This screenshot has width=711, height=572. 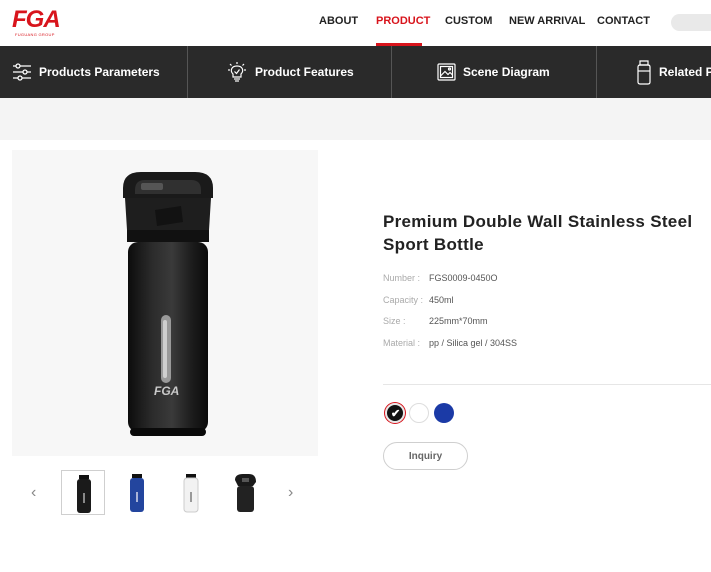 I want to click on bottle-icon, so click(x=644, y=72).